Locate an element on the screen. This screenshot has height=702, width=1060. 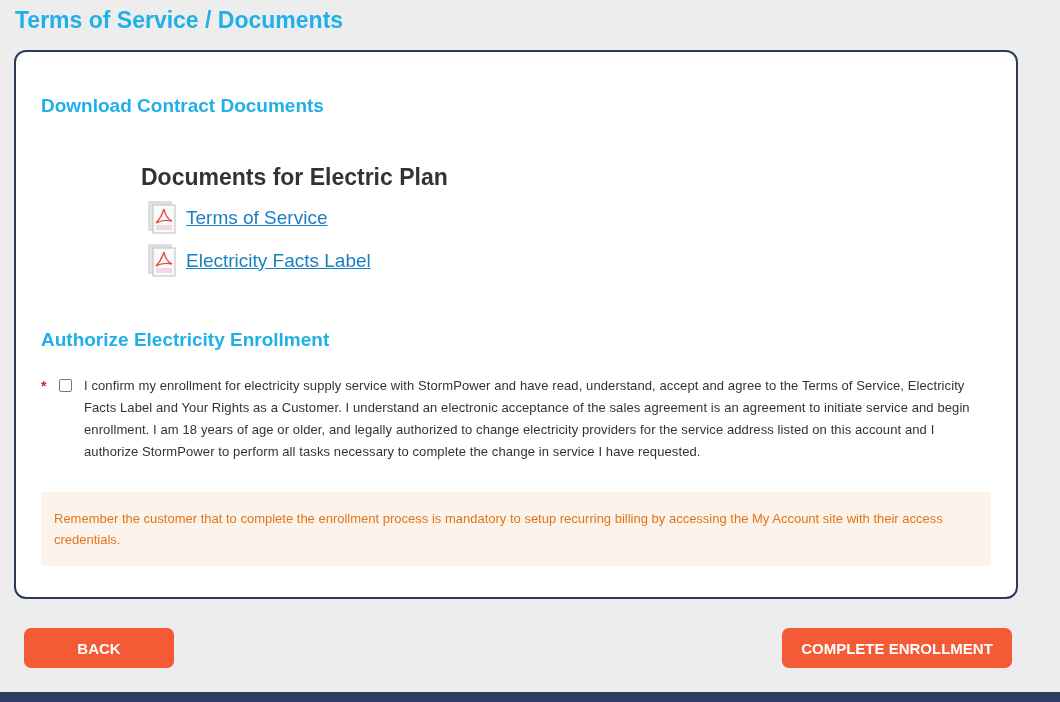
required-mark: * is located at coordinates (44, 385).